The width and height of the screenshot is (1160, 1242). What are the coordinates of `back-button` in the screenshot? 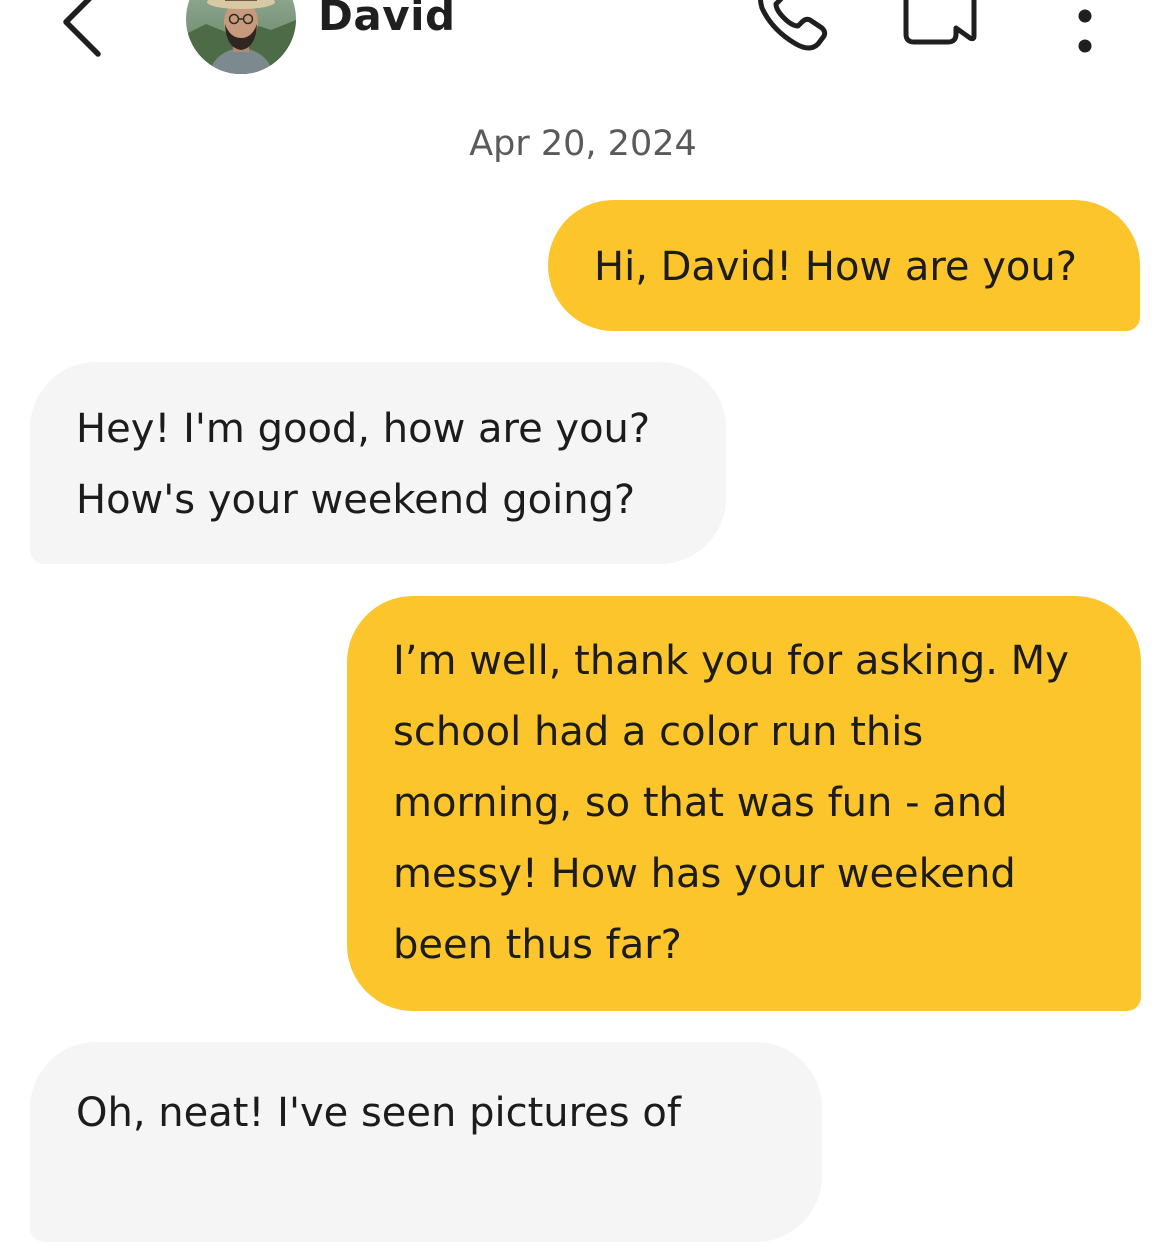 It's located at (82, 33).